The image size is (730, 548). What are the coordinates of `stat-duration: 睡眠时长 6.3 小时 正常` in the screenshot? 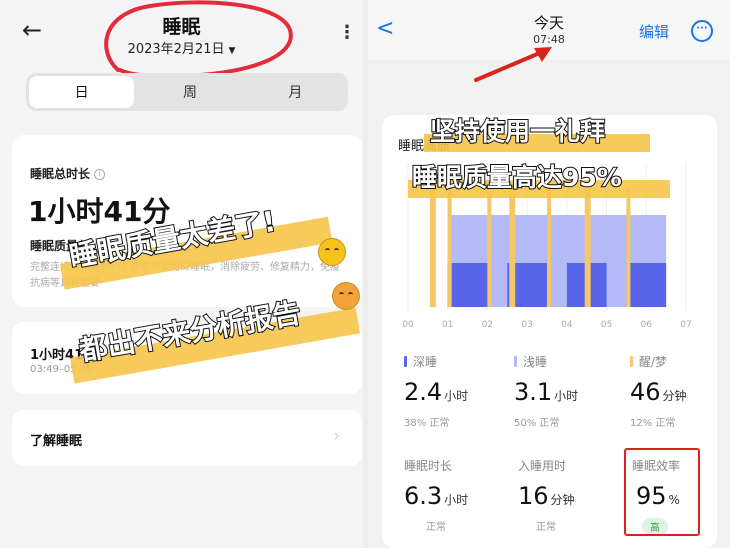 It's located at (459, 495).